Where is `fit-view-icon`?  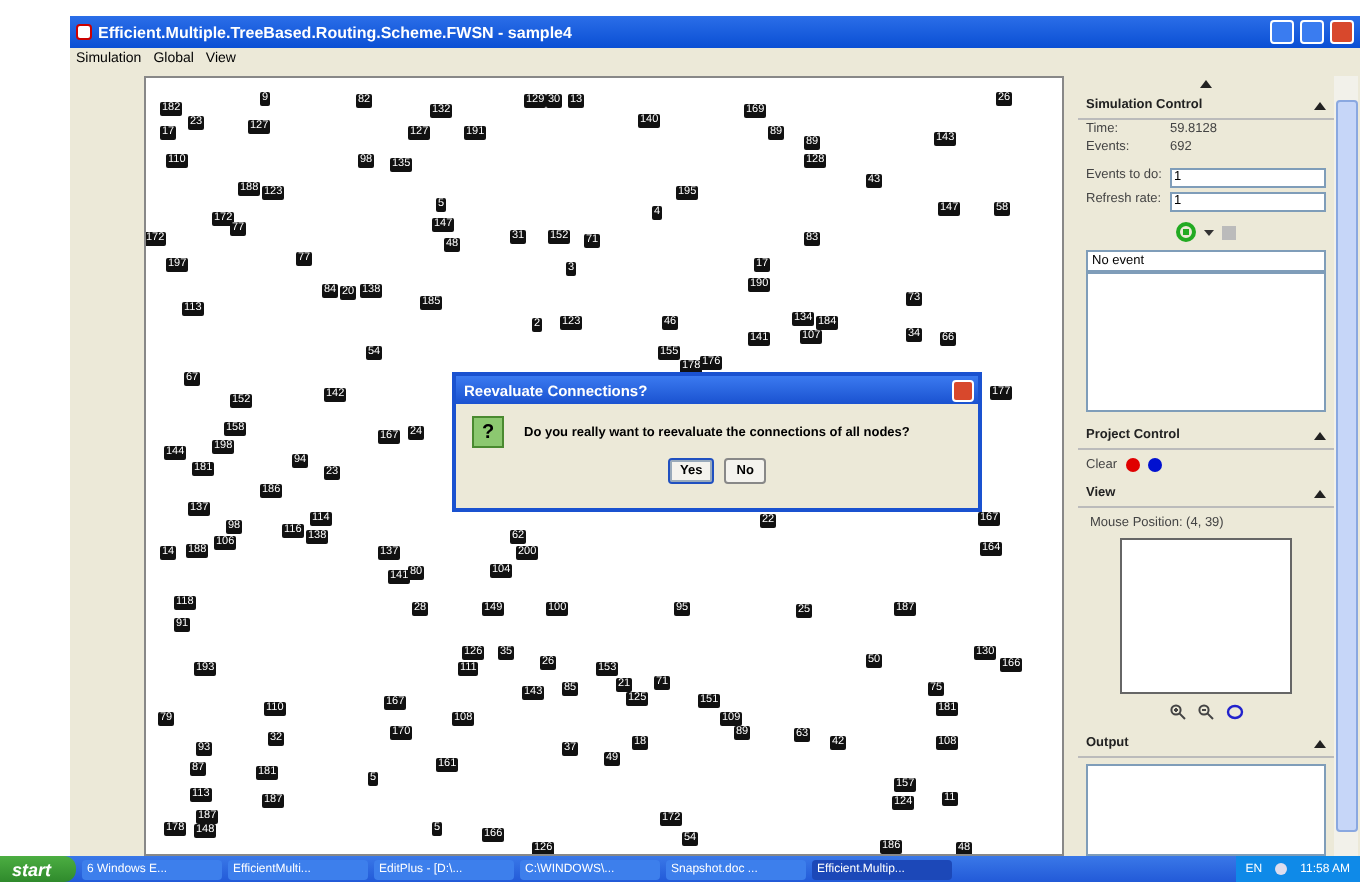
fit-view-icon is located at coordinates (1234, 712).